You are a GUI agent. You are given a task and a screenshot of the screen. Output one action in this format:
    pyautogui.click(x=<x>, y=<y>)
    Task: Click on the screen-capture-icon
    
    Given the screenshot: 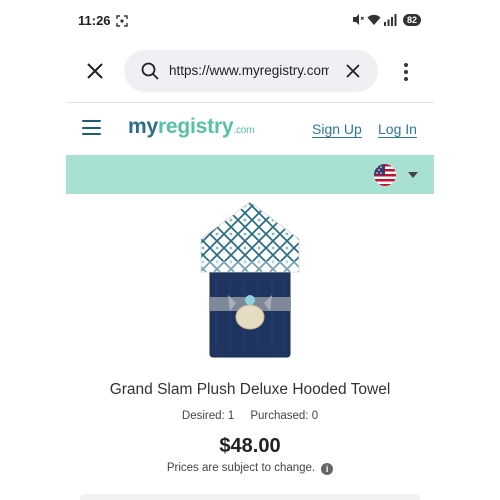 What is the action you would take?
    pyautogui.click(x=122, y=21)
    